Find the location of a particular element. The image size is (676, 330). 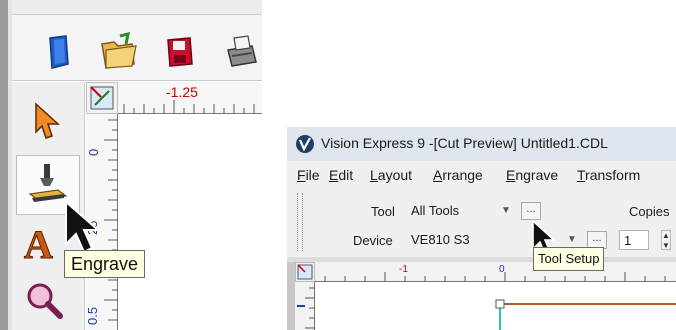

vertical-ruler-label-0: 0 is located at coordinates (93, 152).